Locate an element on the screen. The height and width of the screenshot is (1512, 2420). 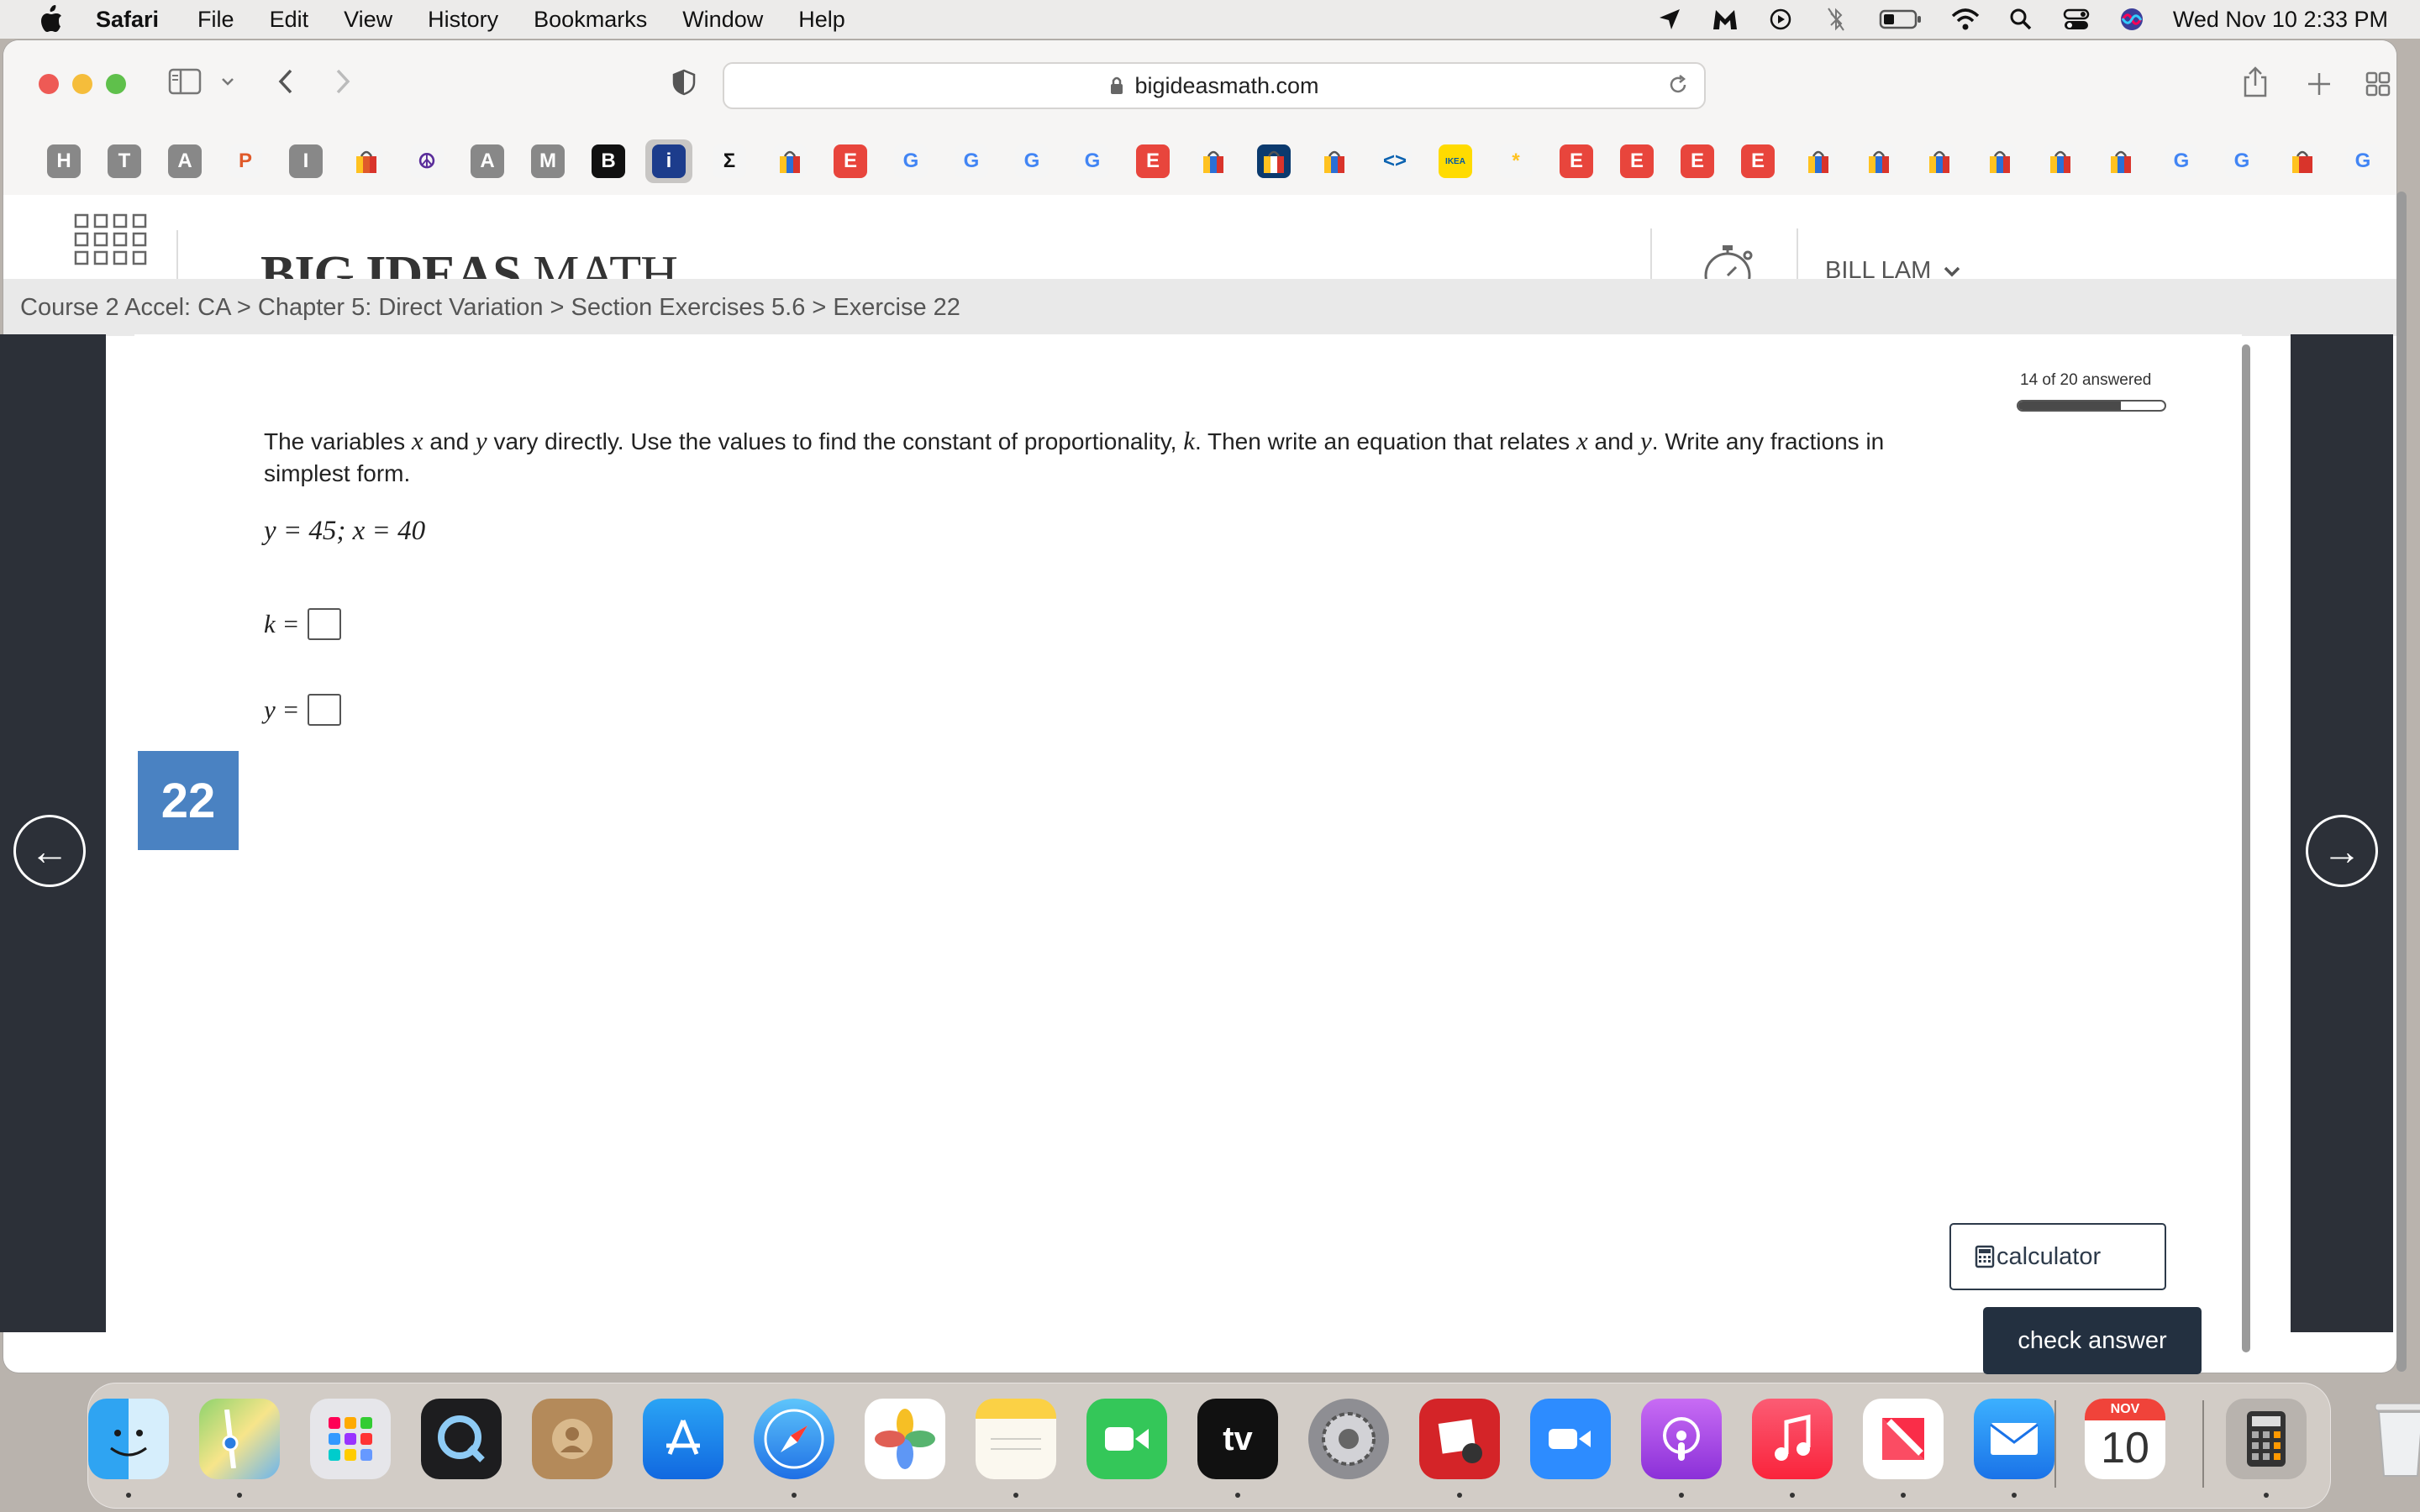
menu-history: History is located at coordinates (463, 20).